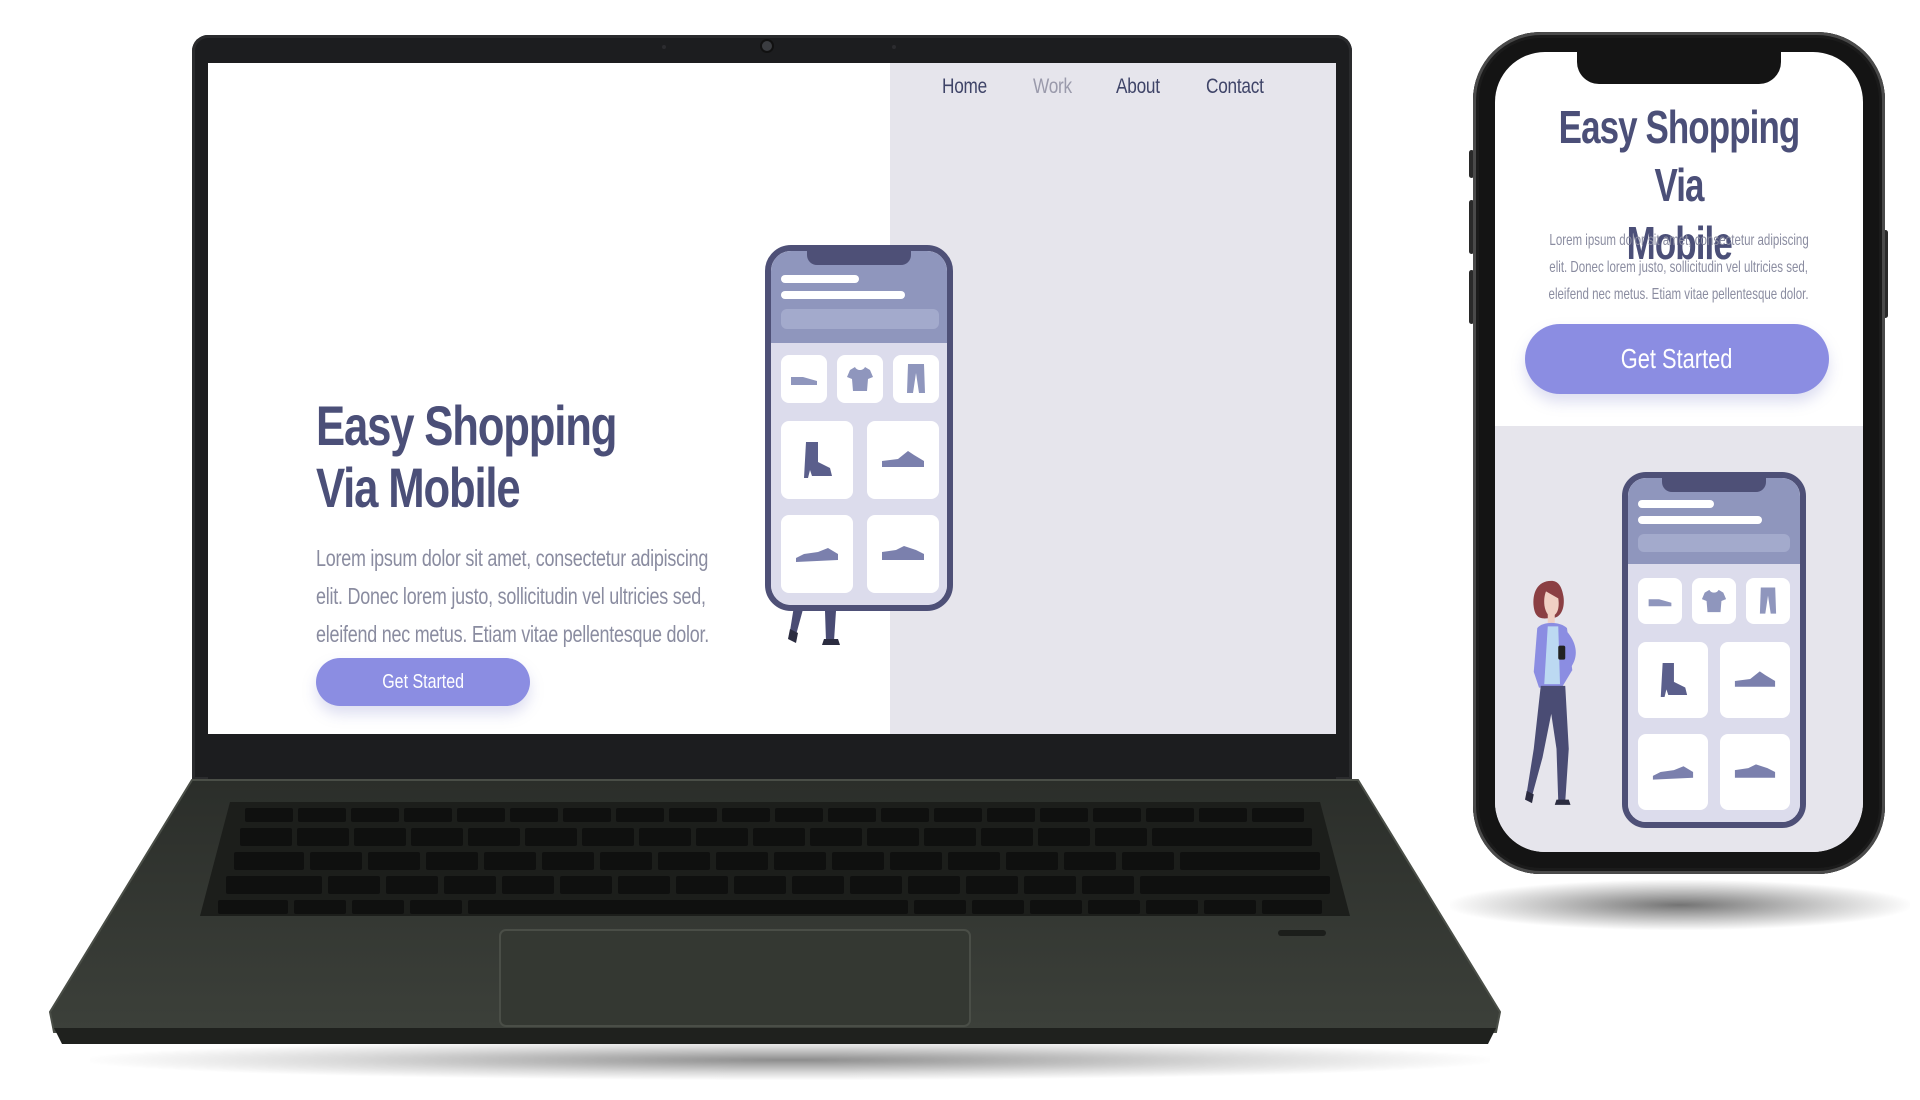 The height and width of the screenshot is (1100, 1920). What do you see at coordinates (1679, 156) in the screenshot?
I see `mobile-title-line1: Easy Shopping Via` at bounding box center [1679, 156].